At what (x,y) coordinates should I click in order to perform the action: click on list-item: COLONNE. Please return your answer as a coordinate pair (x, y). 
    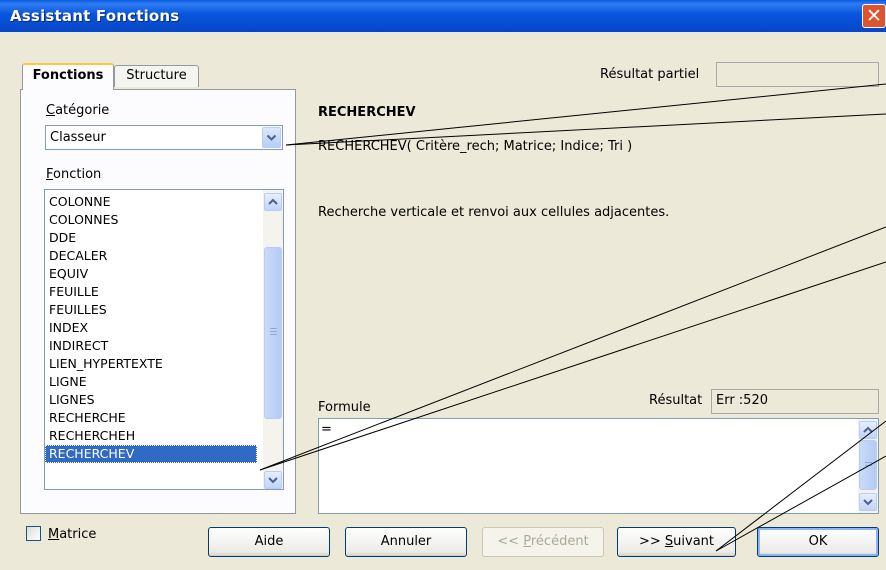
    Looking at the image, I should click on (151, 202).